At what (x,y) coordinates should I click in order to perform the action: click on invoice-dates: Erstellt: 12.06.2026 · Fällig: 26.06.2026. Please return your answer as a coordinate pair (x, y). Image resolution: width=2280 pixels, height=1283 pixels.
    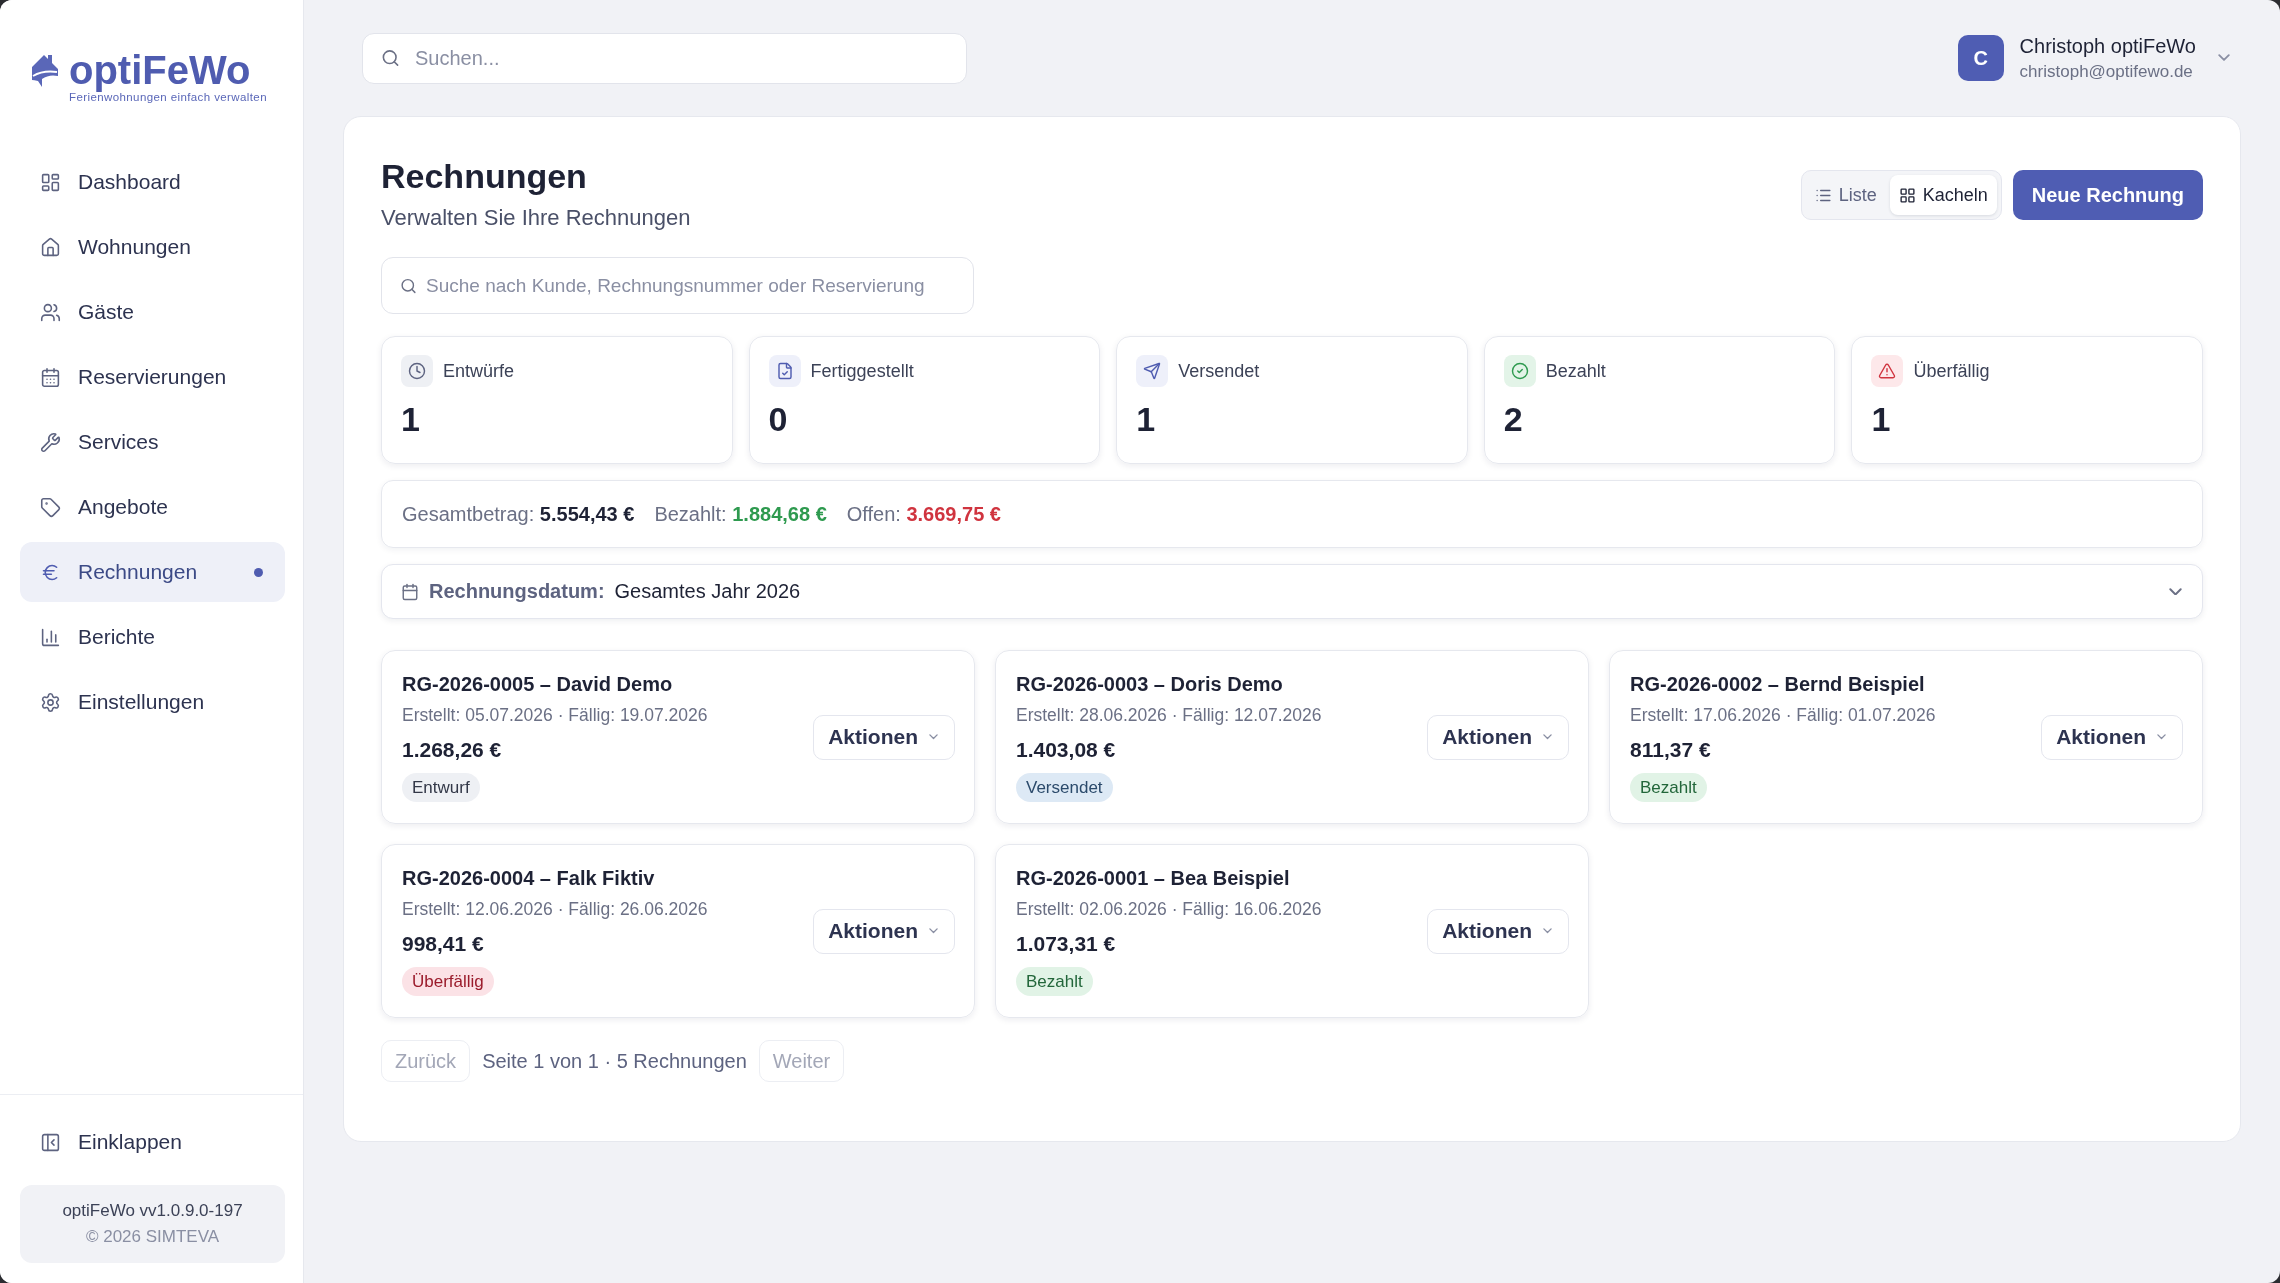
    Looking at the image, I should click on (555, 909).